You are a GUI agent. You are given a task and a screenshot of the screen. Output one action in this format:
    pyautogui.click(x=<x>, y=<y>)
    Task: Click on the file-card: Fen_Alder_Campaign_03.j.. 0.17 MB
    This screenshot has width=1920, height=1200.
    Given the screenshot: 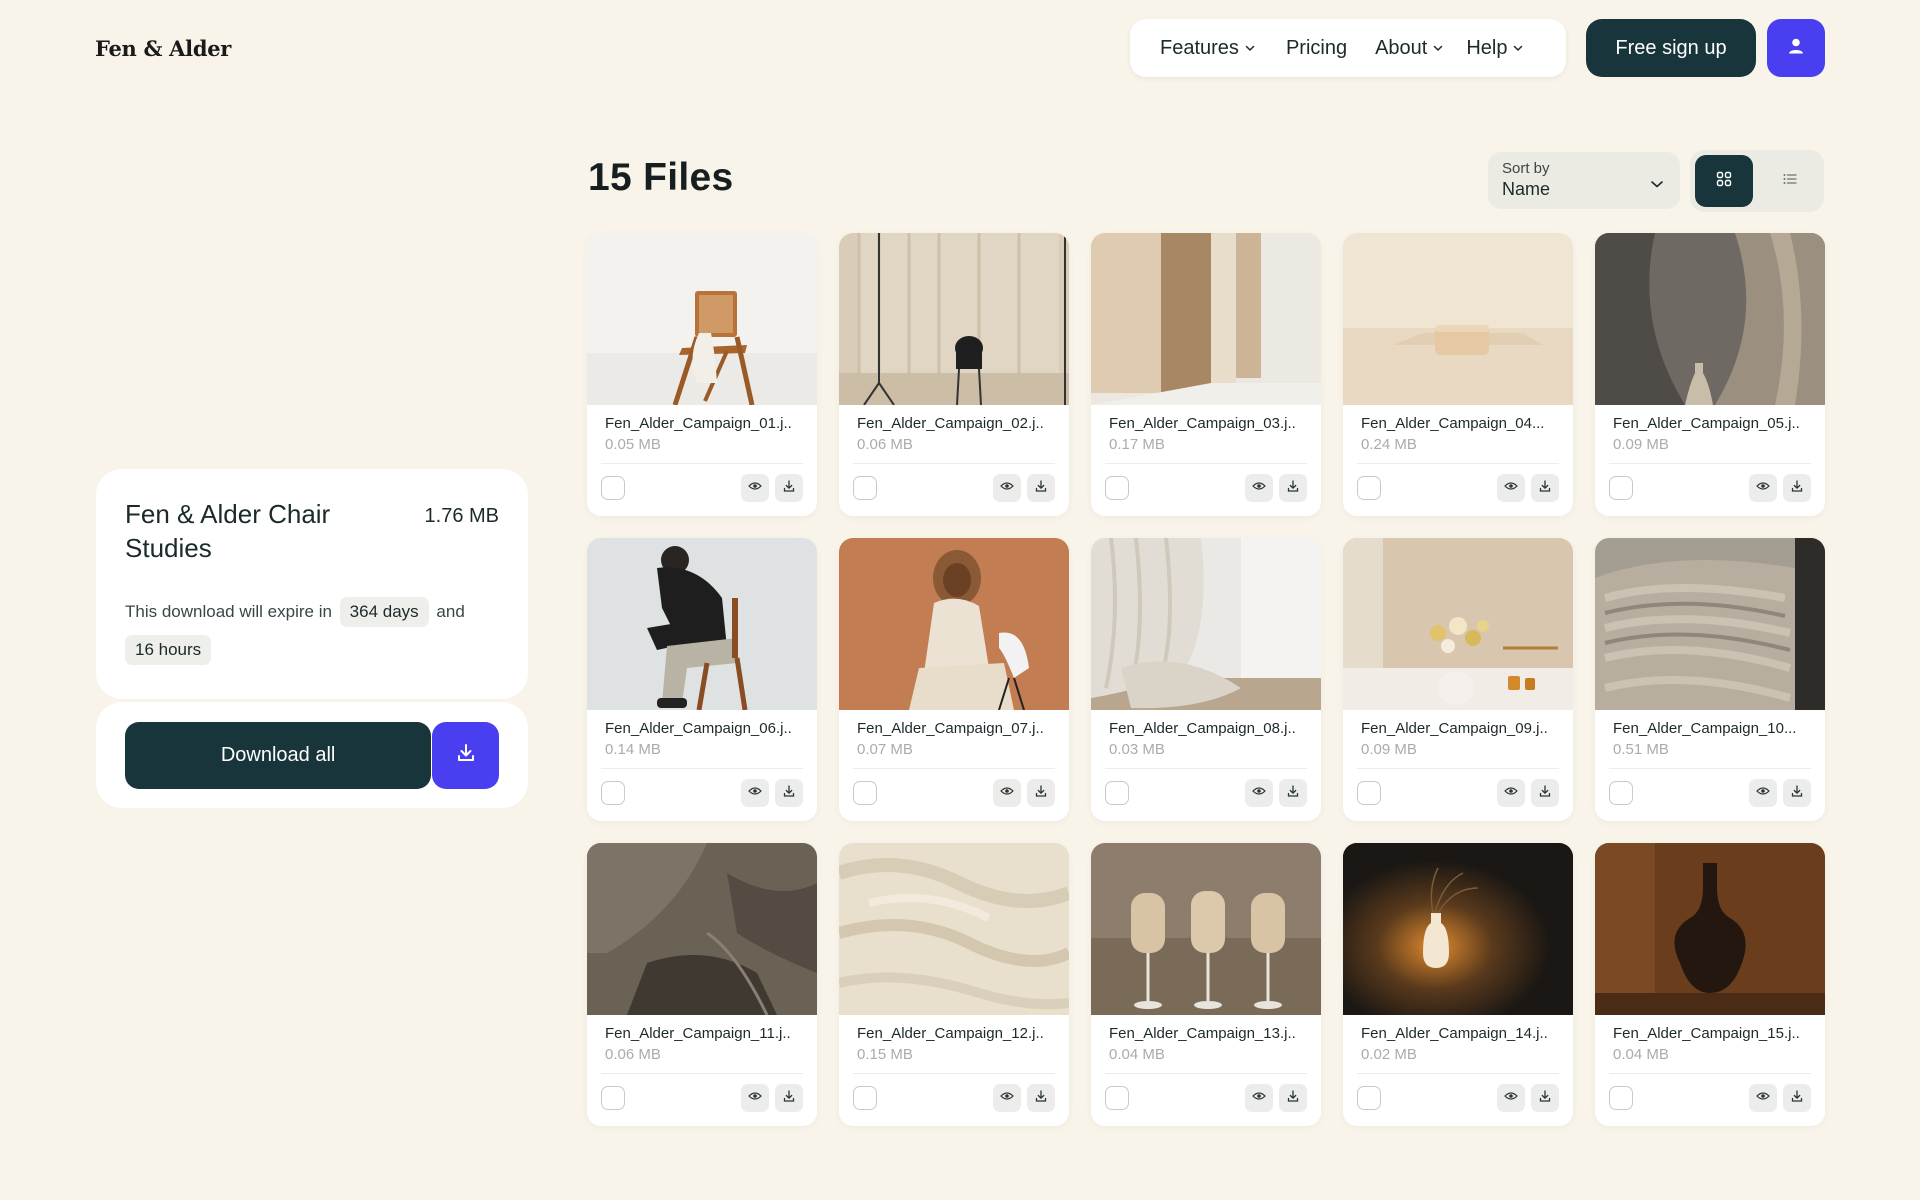 What is the action you would take?
    pyautogui.click(x=1206, y=374)
    